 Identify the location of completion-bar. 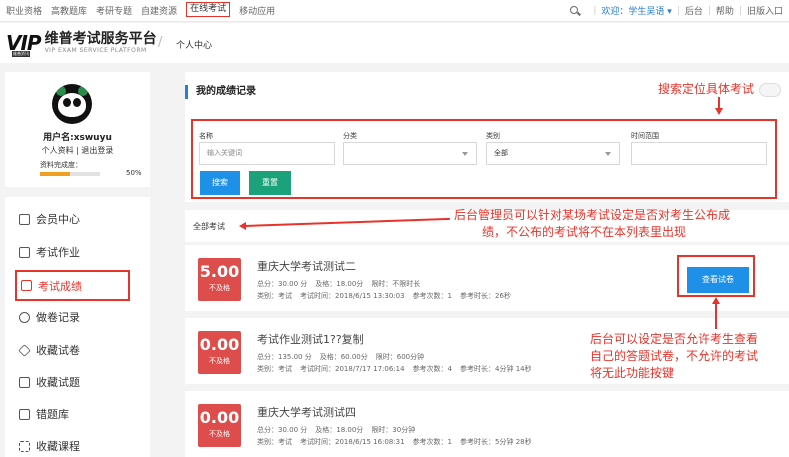
(70, 174).